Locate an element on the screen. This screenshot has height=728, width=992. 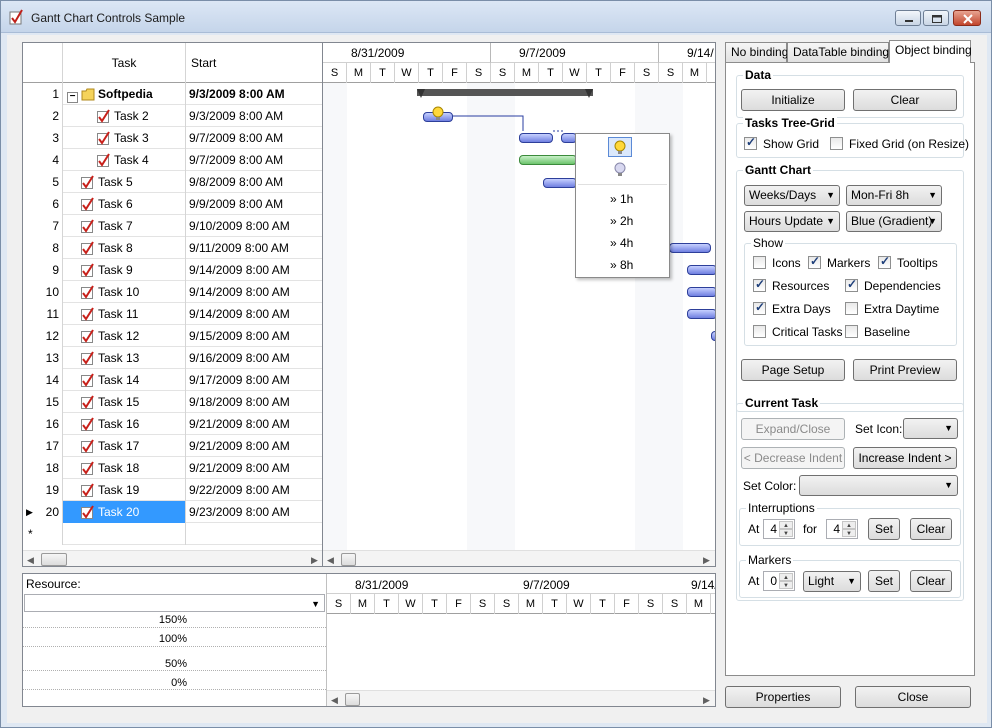
table-row: 16 Task 16 9/21/2009 8:00 AM is located at coordinates (172, 424).